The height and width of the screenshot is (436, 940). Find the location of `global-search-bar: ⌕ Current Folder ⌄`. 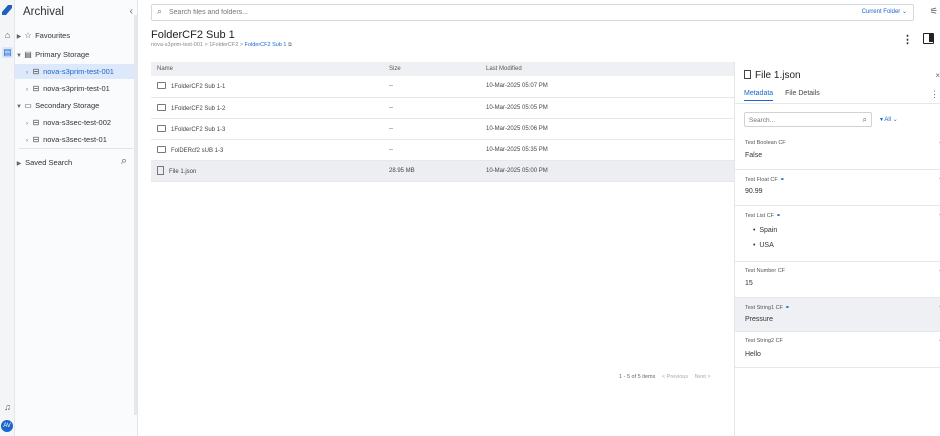

global-search-bar: ⌕ Current Folder ⌄ is located at coordinates (532, 12).